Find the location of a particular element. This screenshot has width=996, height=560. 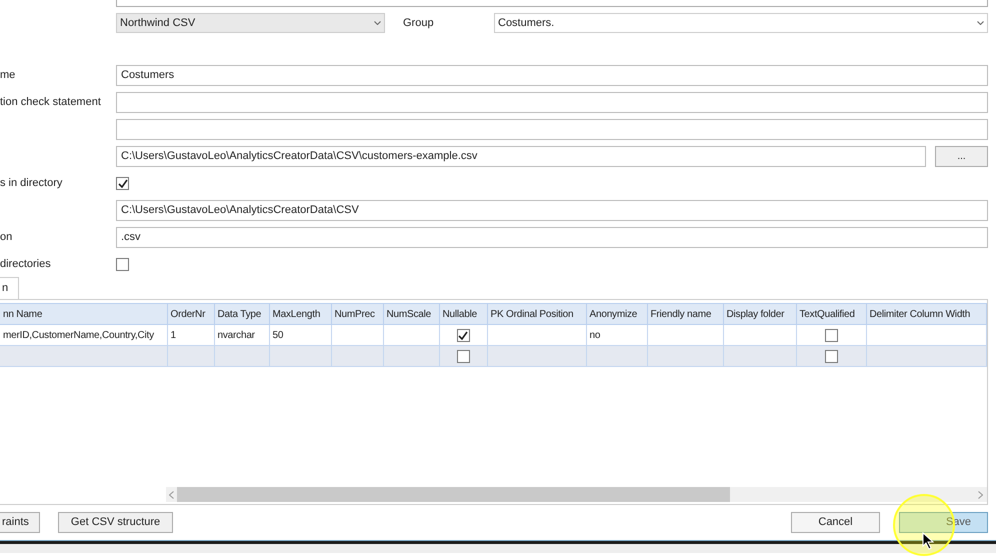

table-row: merID,CustomerName,Country,City 1 nvarchar 50 no is located at coordinates (493, 335).